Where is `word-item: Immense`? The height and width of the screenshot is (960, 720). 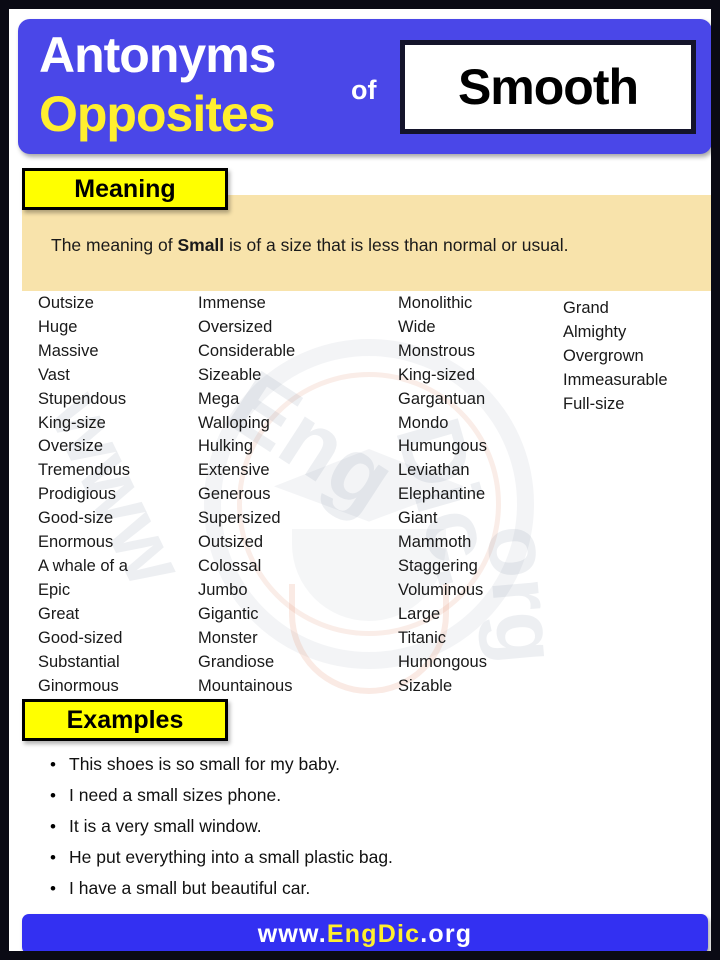
word-item: Immense is located at coordinates (232, 303).